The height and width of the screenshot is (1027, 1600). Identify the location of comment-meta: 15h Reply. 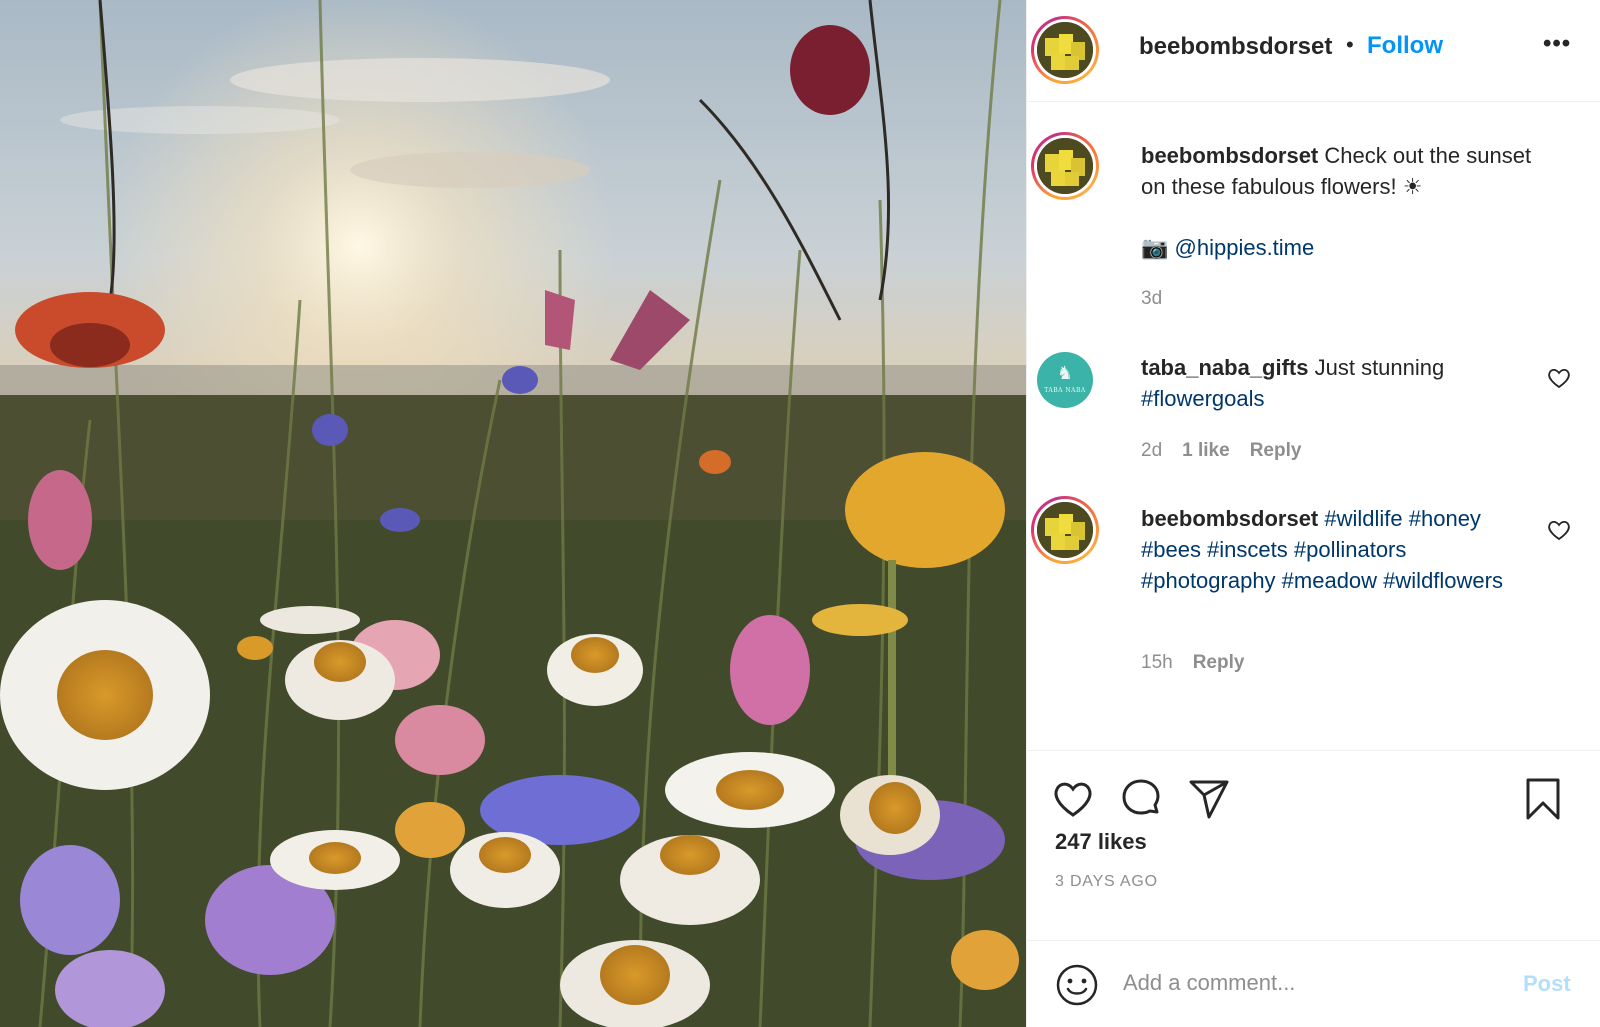
(1202, 663).